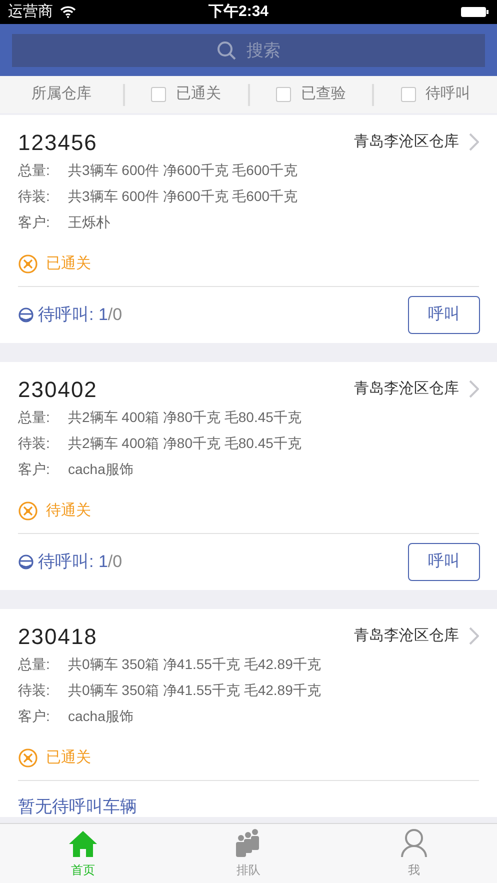 The width and height of the screenshot is (497, 883). Describe the element at coordinates (89, 222) in the screenshot. I see `detail-value: 王烁朴` at that location.